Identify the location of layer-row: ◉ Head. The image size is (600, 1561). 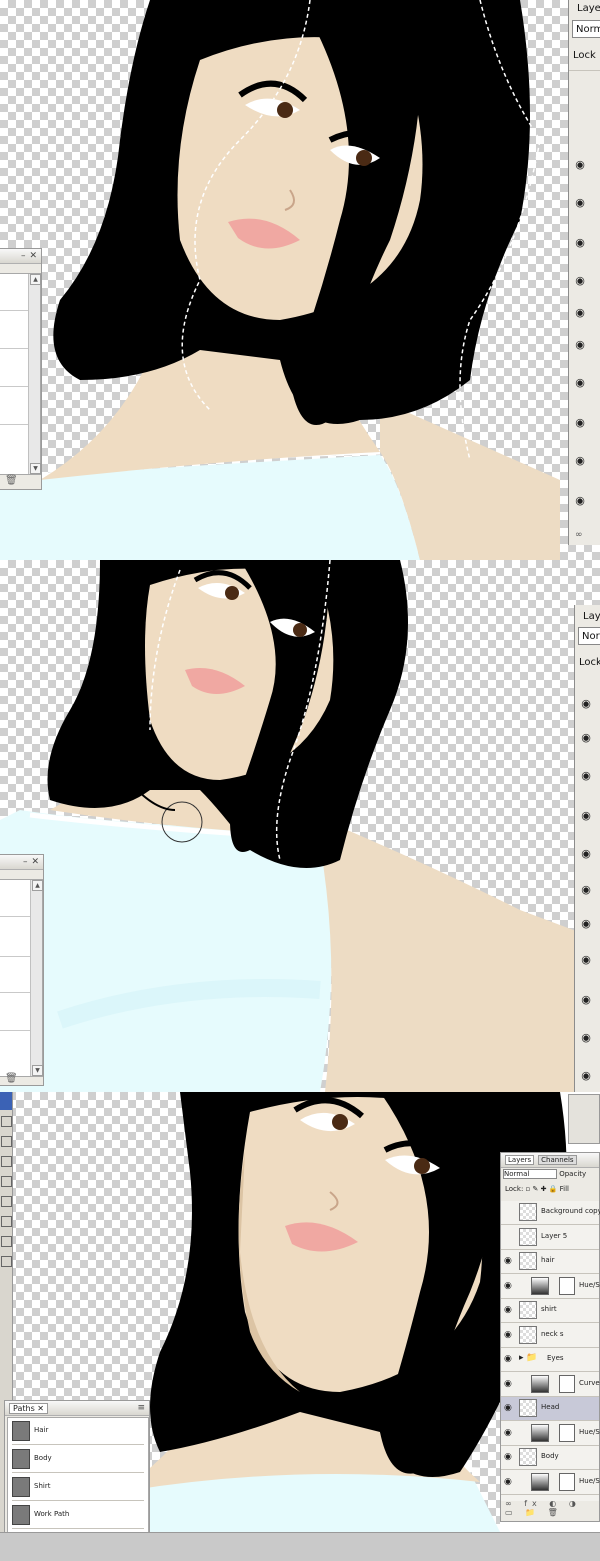
(550, 1409).